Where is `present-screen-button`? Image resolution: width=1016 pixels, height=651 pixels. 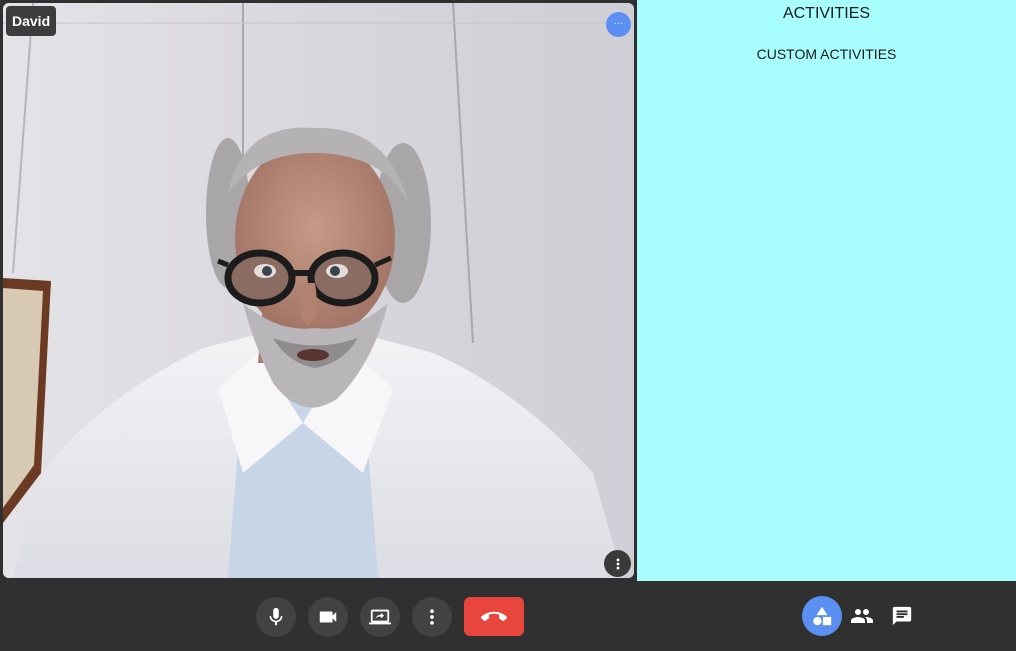 present-screen-button is located at coordinates (380, 617).